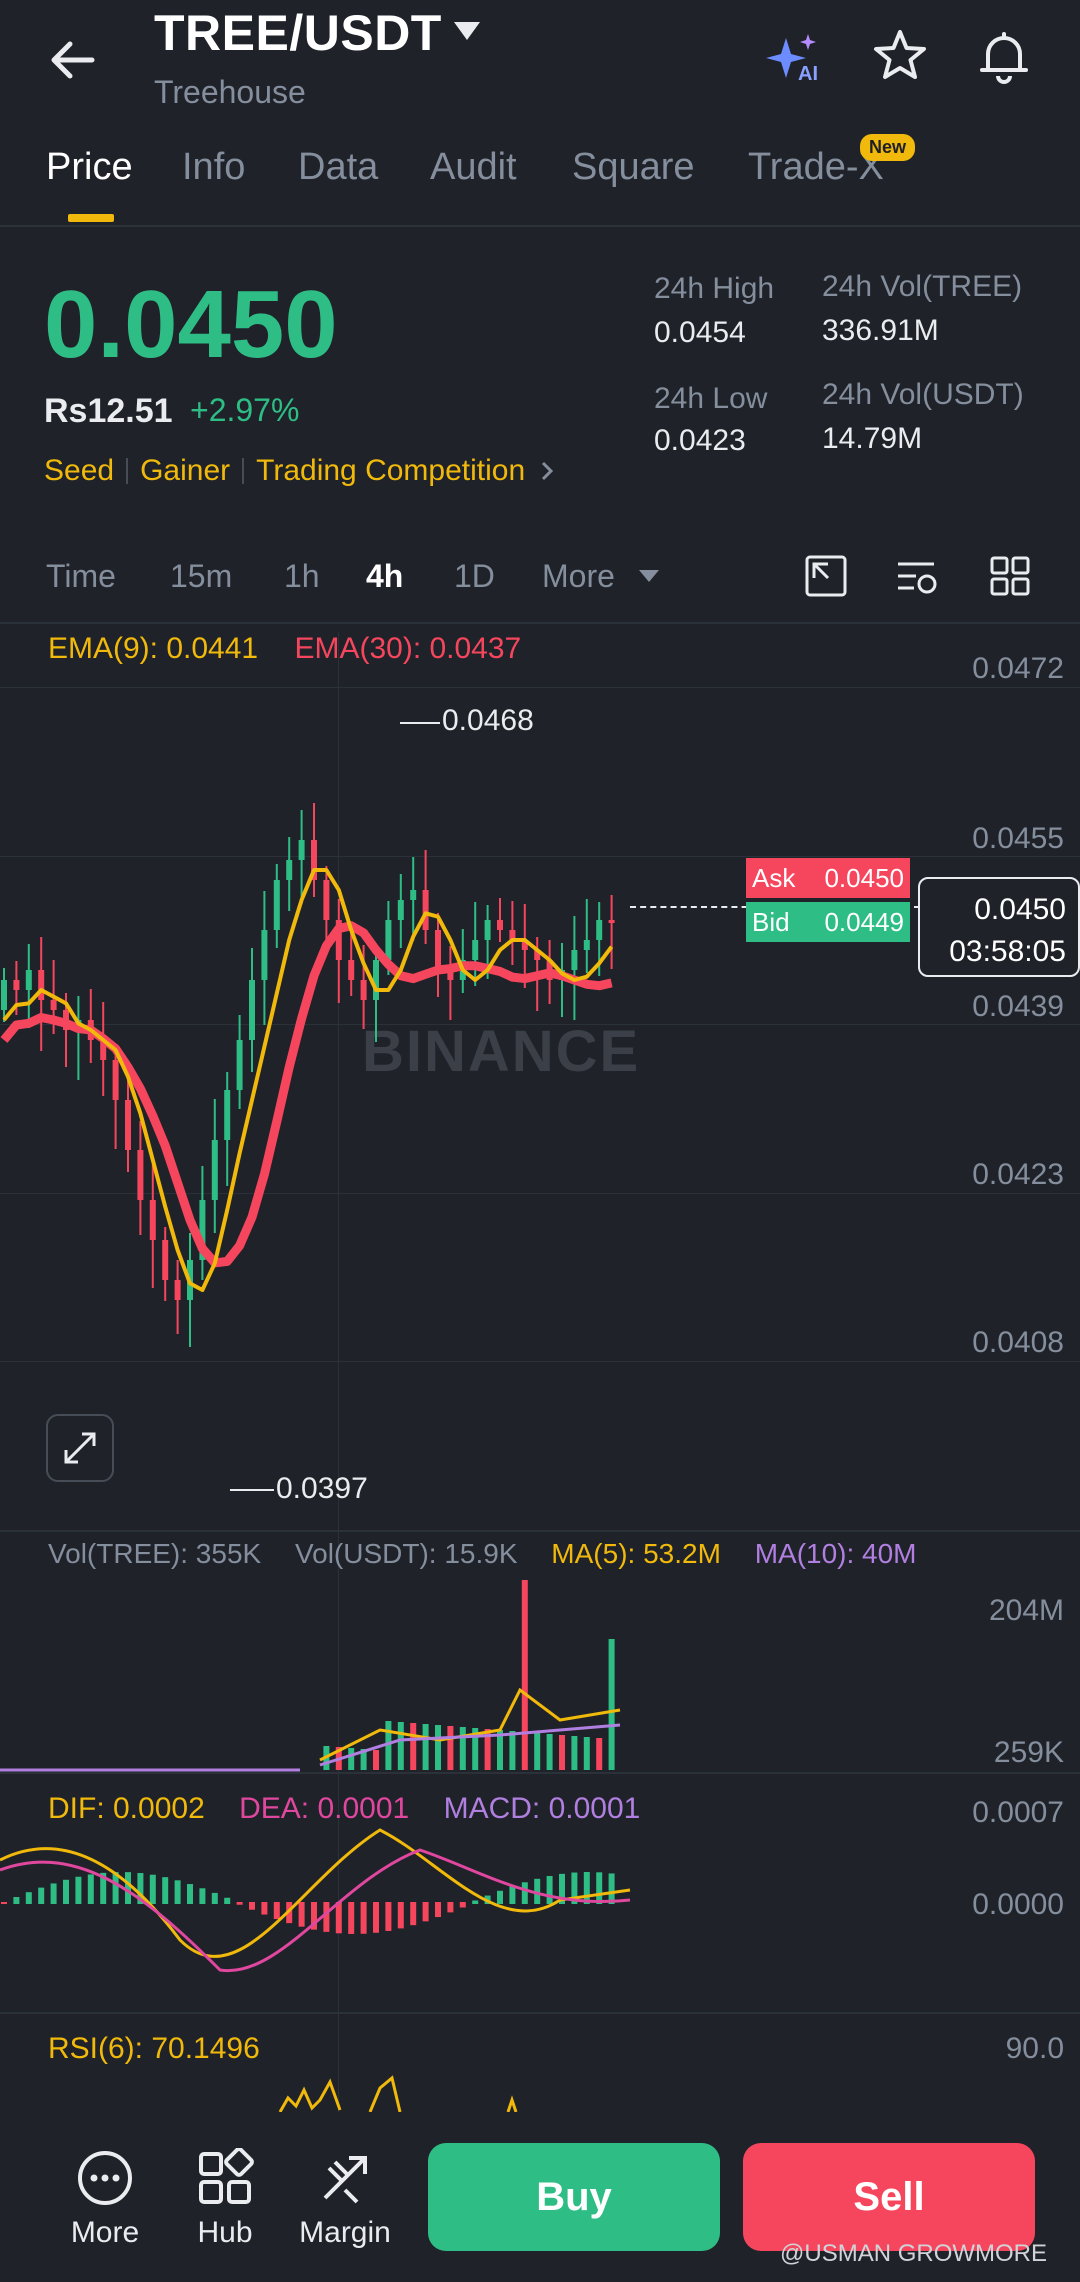 The width and height of the screenshot is (1080, 2282). Describe the element at coordinates (89, 167) in the screenshot. I see `tab-price: Price` at that location.